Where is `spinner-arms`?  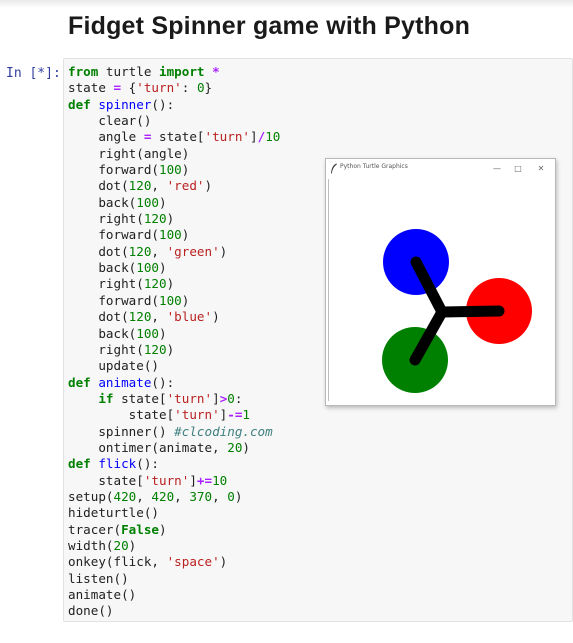
spinner-arms is located at coordinates (457, 311).